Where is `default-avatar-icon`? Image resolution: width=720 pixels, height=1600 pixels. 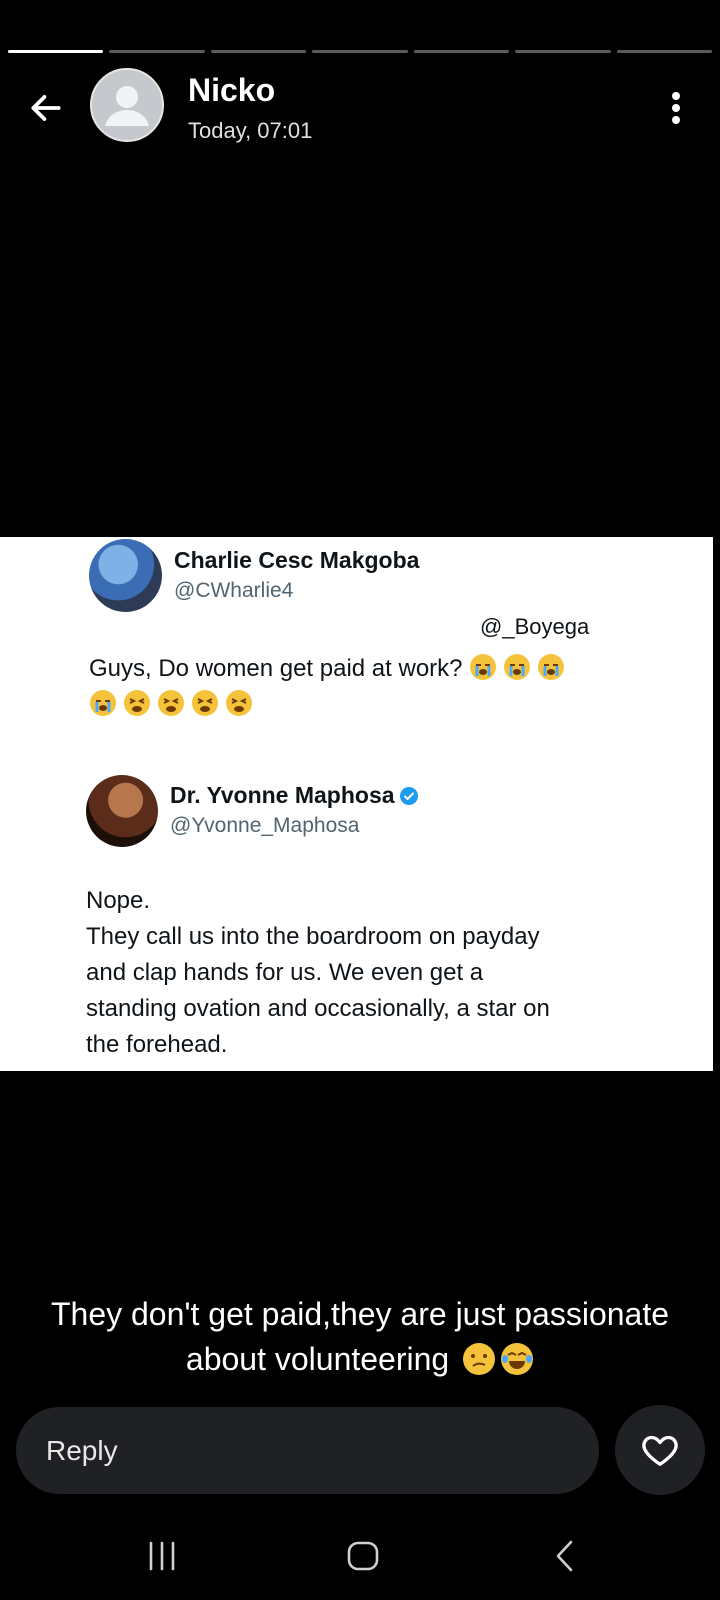 default-avatar-icon is located at coordinates (127, 105).